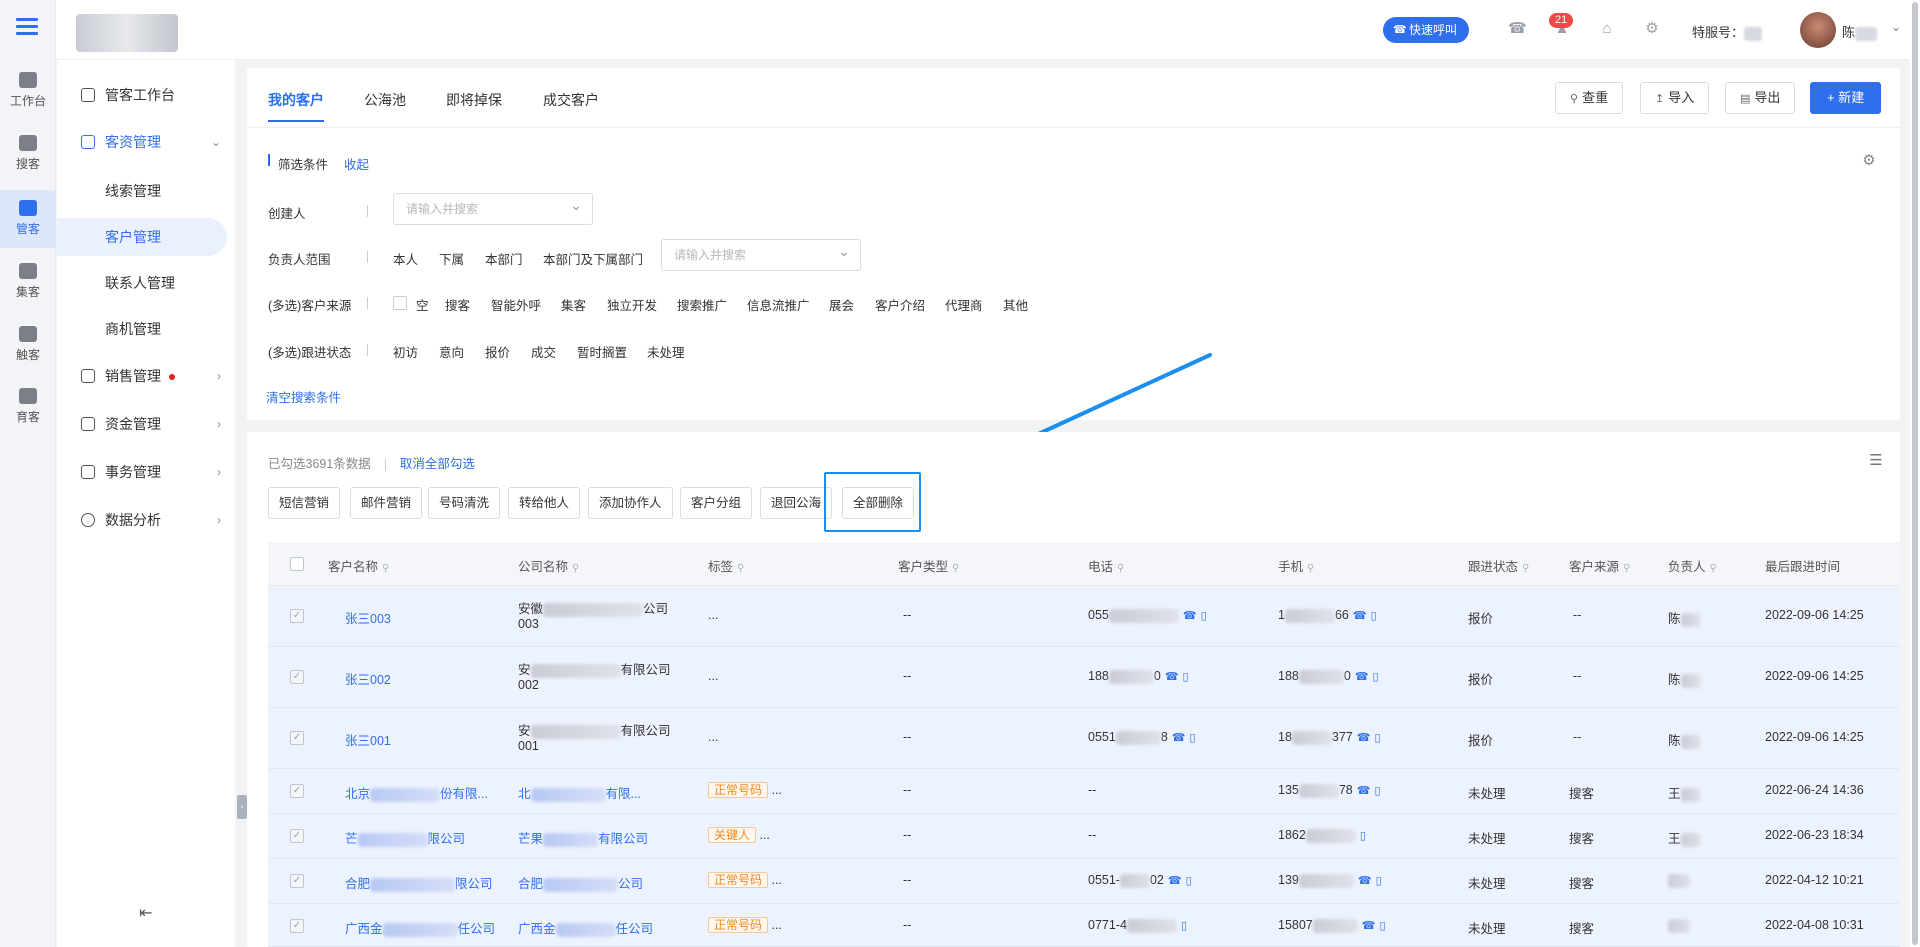 The width and height of the screenshot is (1920, 947). What do you see at coordinates (142, 237) in the screenshot?
I see `nav-customers: 客户管理` at bounding box center [142, 237].